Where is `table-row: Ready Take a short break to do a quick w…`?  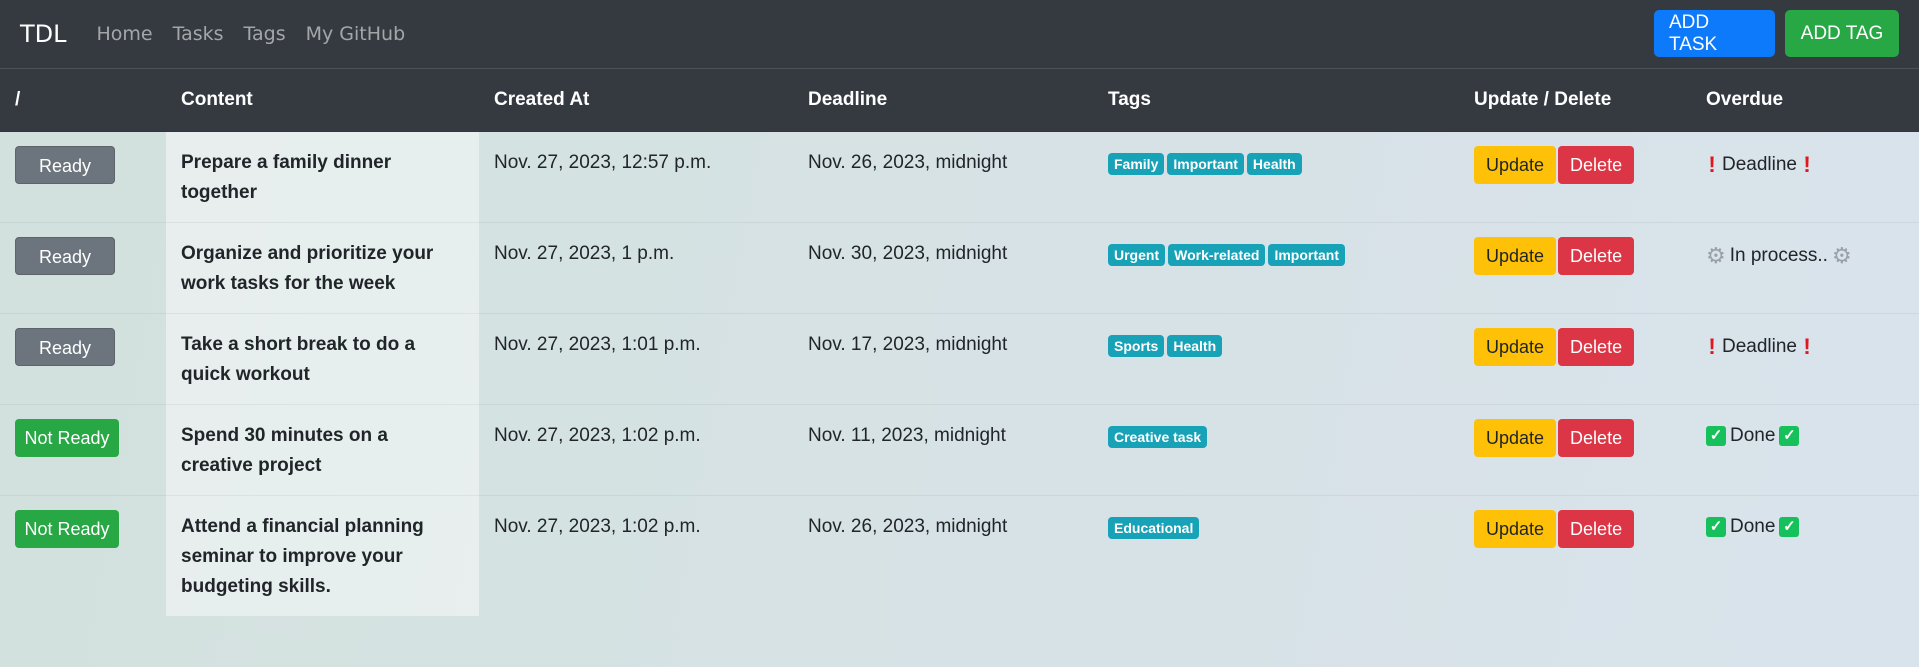 table-row: Ready Take a short break to do a quick w… is located at coordinates (959, 359).